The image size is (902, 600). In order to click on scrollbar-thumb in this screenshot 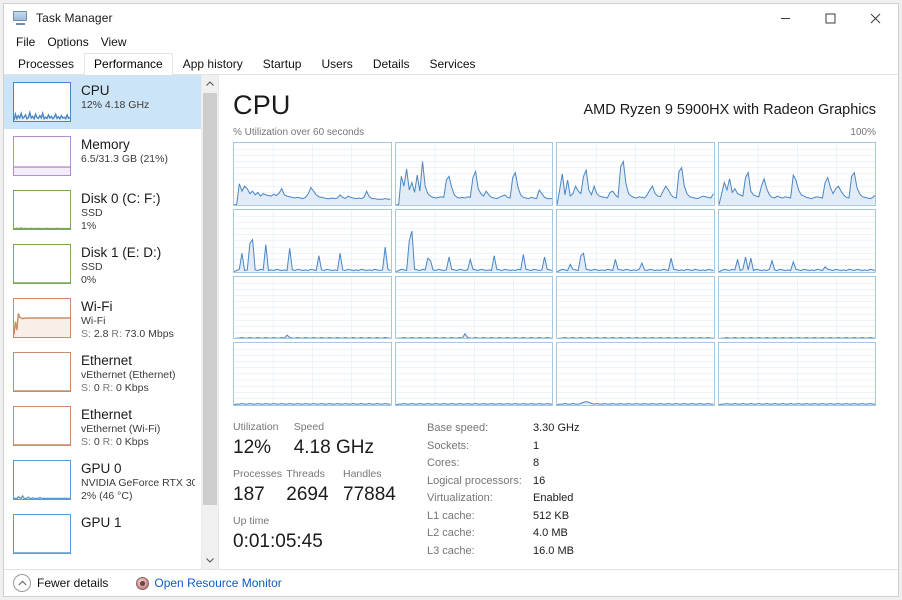, I will do `click(210, 299)`.